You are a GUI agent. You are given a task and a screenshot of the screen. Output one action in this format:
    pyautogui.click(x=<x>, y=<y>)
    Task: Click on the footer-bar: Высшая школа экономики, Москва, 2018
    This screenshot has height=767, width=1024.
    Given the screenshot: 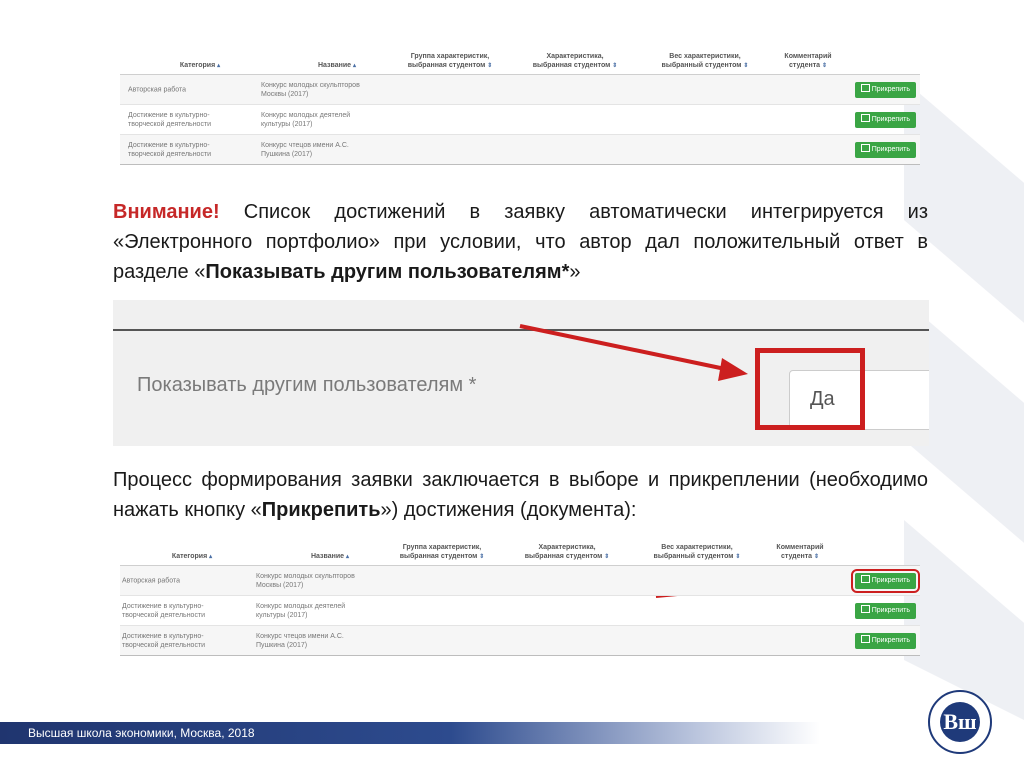 What is the action you would take?
    pyautogui.click(x=410, y=733)
    